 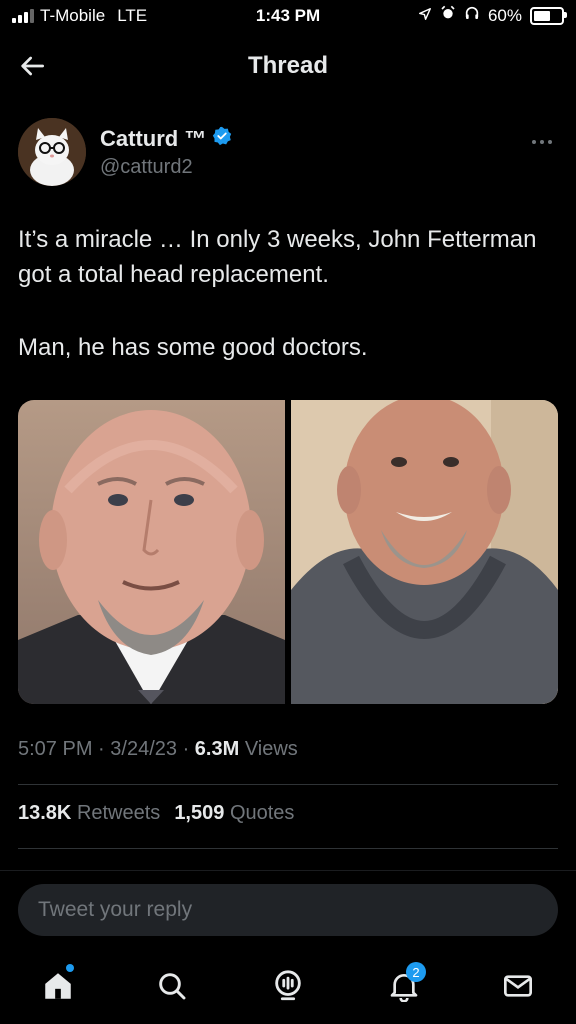 I want to click on views-label: Views, so click(x=271, y=749).